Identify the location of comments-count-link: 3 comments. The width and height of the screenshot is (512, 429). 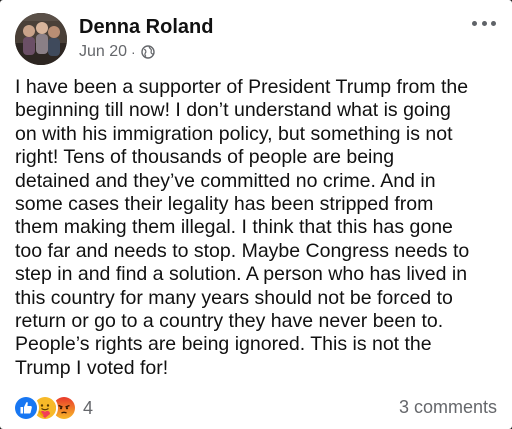
(448, 407).